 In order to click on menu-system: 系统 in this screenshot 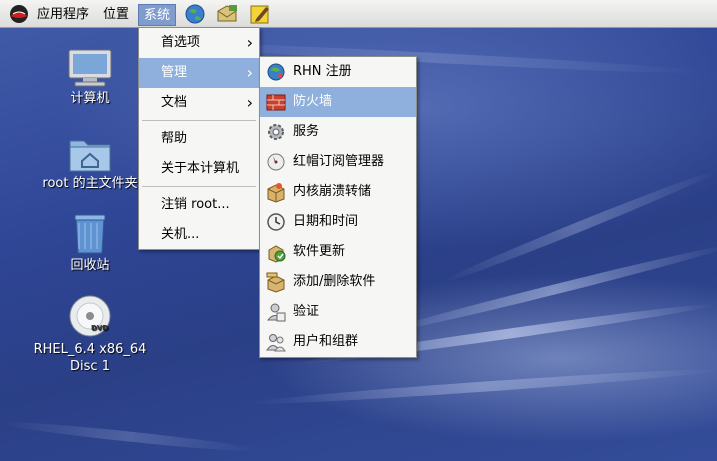, I will do `click(157, 15)`.